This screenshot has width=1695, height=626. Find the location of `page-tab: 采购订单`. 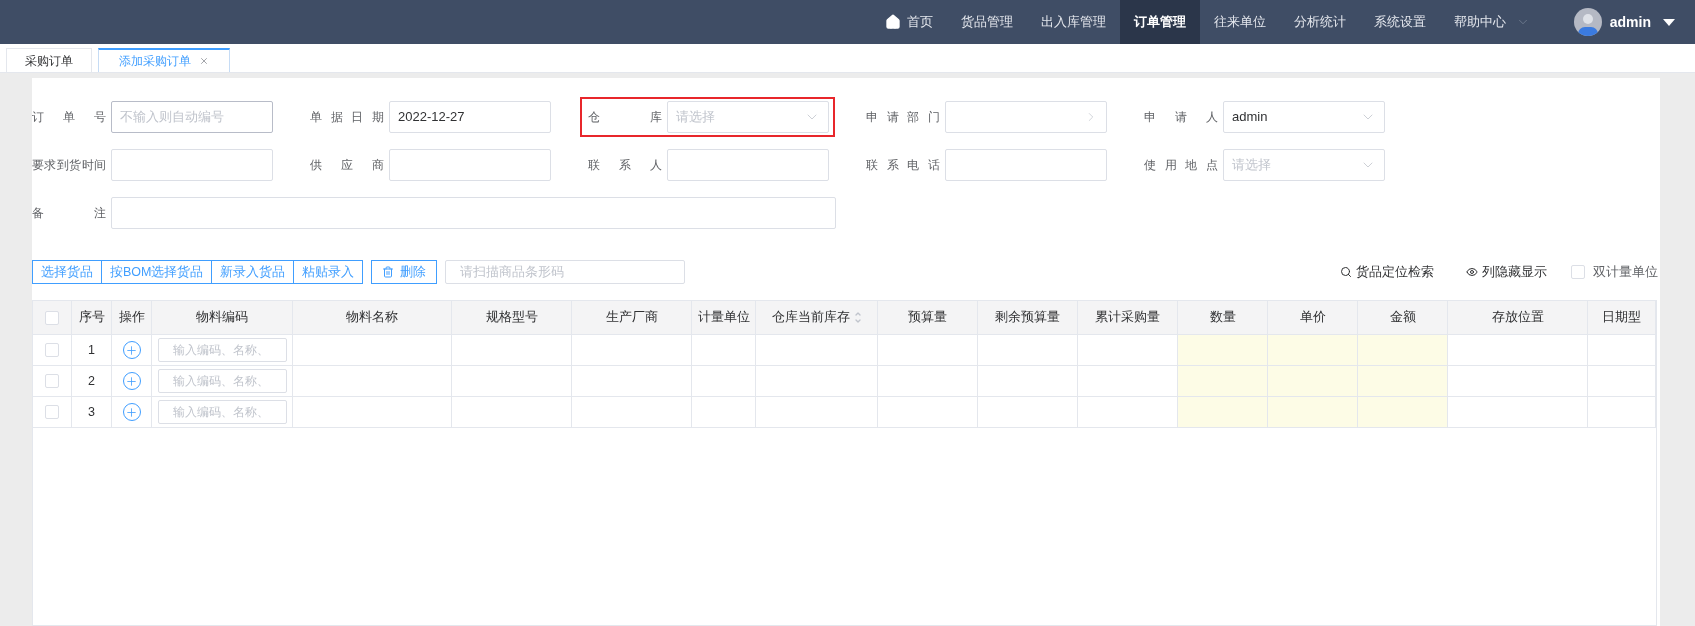

page-tab: 采购订单 is located at coordinates (49, 60).